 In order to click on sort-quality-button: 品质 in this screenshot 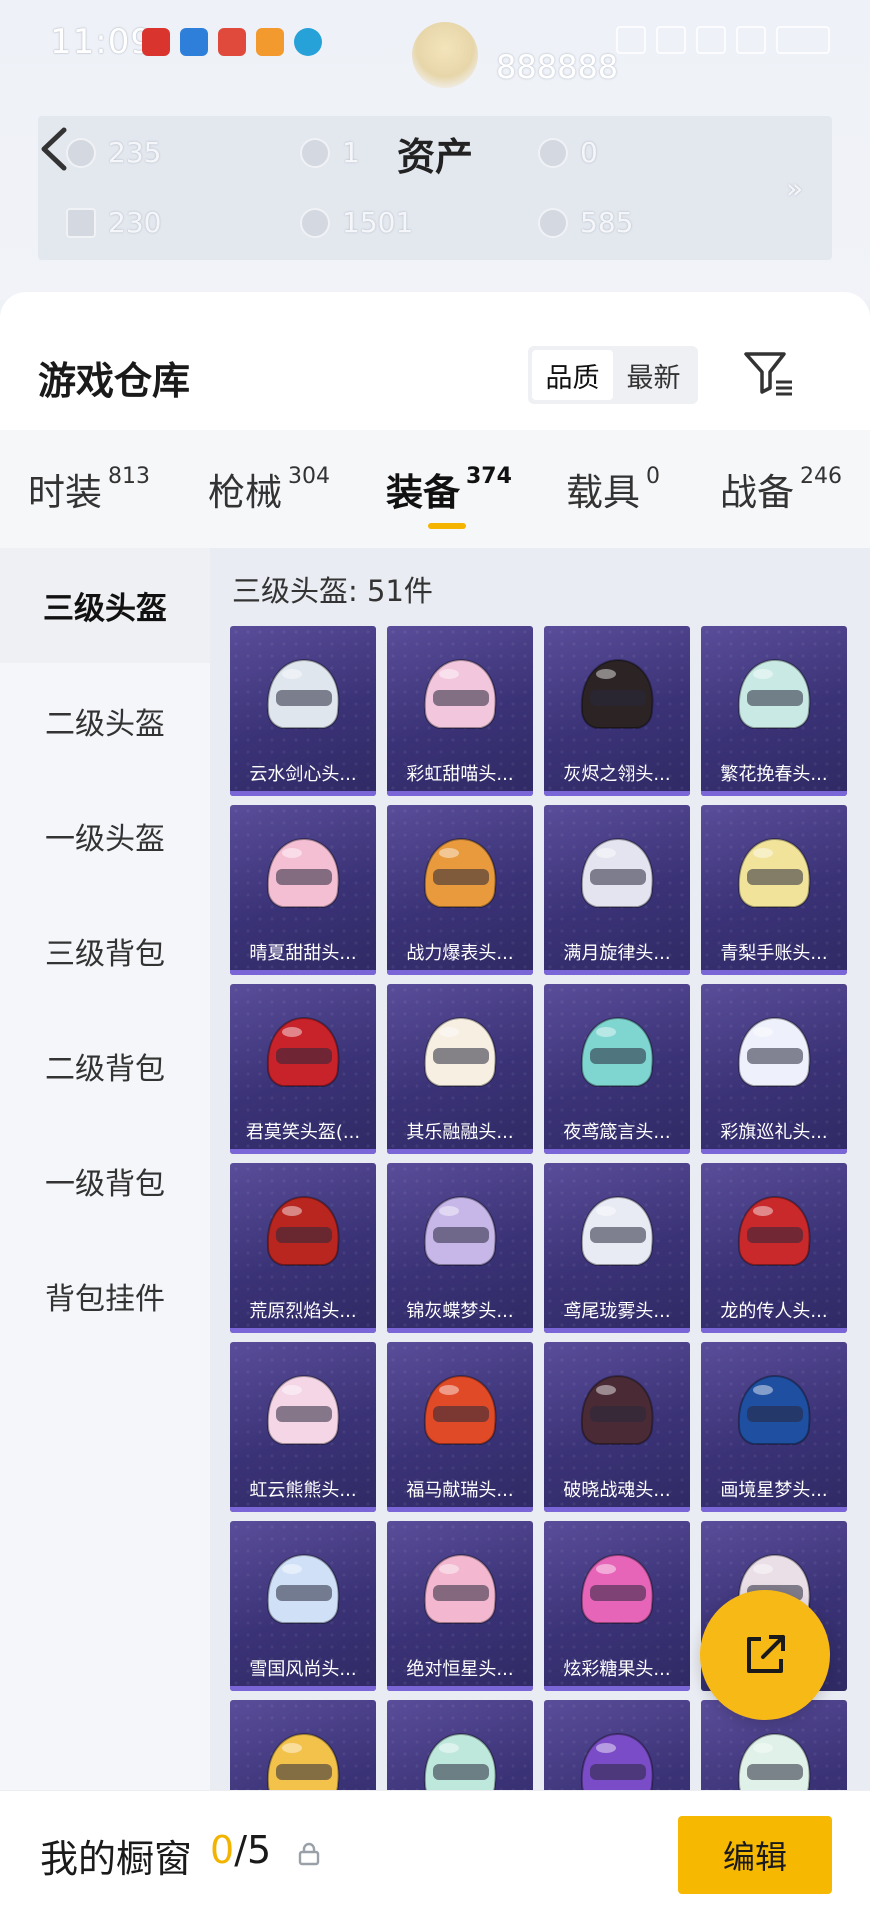, I will do `click(572, 375)`.